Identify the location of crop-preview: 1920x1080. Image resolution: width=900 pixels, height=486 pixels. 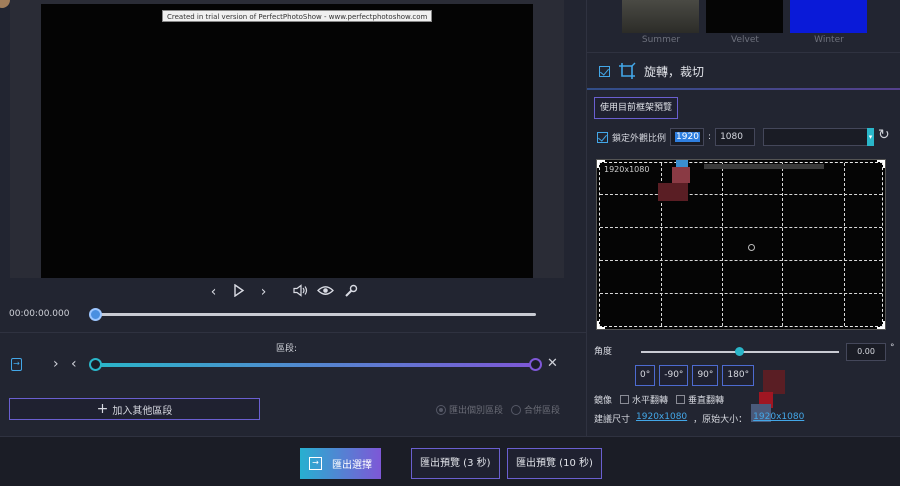
(741, 244).